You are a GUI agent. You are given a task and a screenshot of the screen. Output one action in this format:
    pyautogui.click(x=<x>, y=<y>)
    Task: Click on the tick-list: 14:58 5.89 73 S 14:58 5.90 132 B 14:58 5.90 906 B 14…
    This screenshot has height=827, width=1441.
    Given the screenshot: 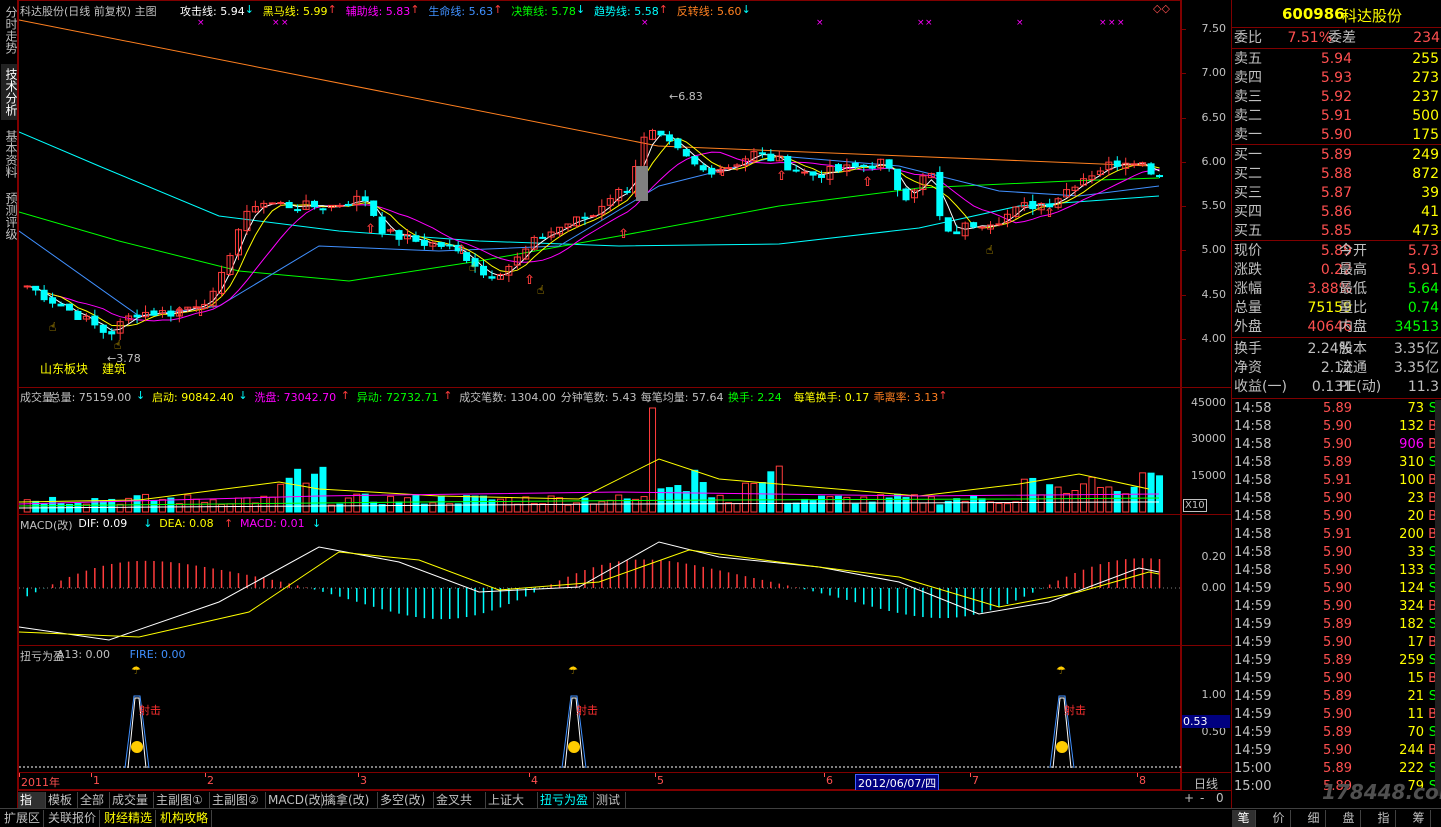 What is the action you would take?
    pyautogui.click(x=1336, y=598)
    